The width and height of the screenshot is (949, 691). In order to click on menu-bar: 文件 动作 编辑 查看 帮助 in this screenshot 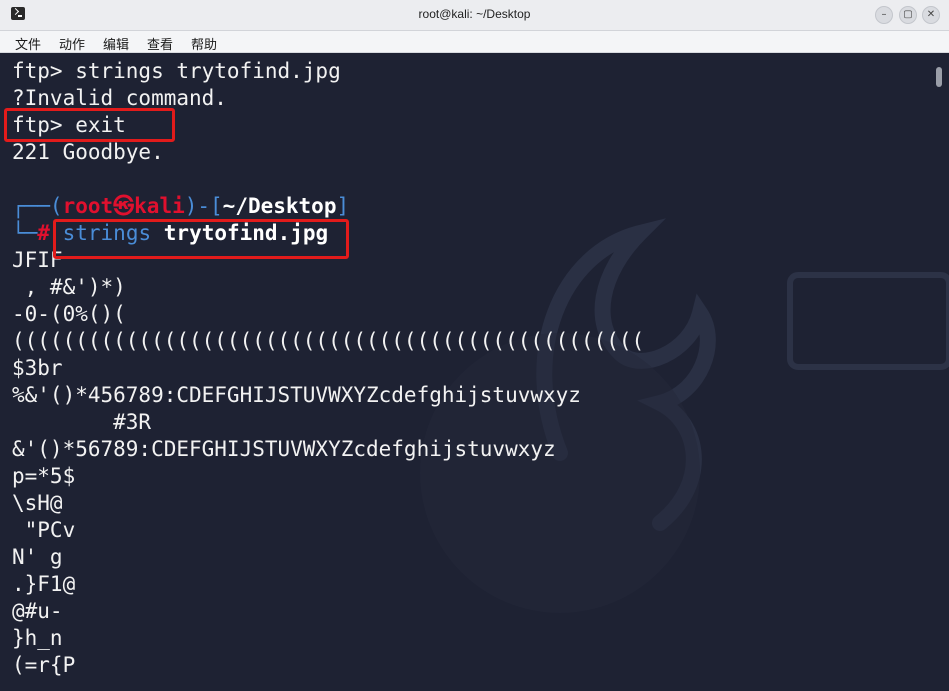, I will do `click(474, 42)`.